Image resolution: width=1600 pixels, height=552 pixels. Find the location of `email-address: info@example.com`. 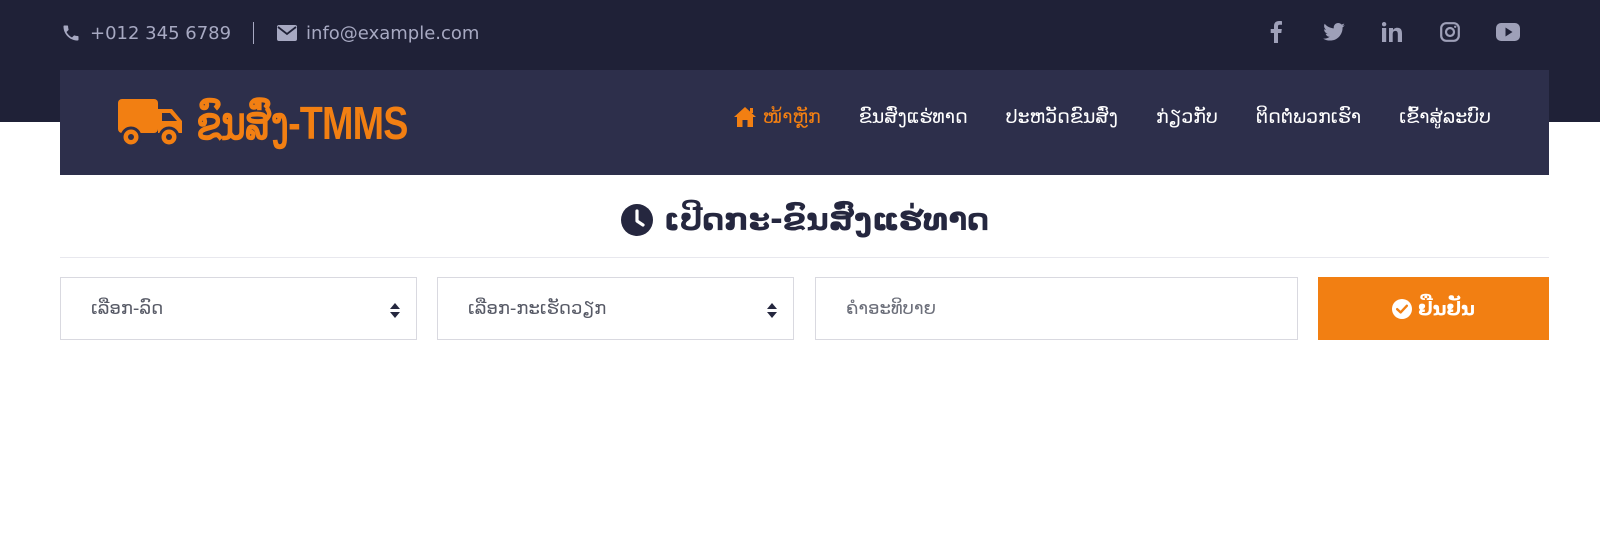

email-address: info@example.com is located at coordinates (393, 33).